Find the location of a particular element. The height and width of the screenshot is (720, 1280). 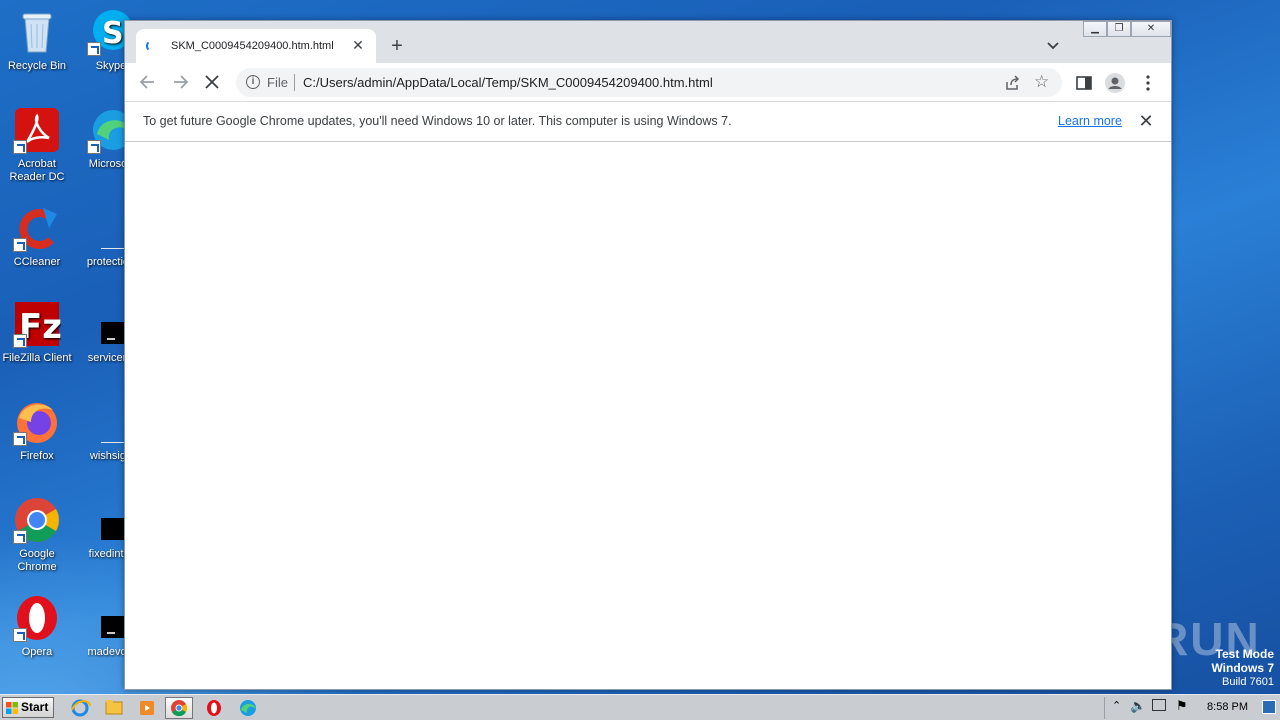

clock: 8:58 PM is located at coordinates (1227, 707).